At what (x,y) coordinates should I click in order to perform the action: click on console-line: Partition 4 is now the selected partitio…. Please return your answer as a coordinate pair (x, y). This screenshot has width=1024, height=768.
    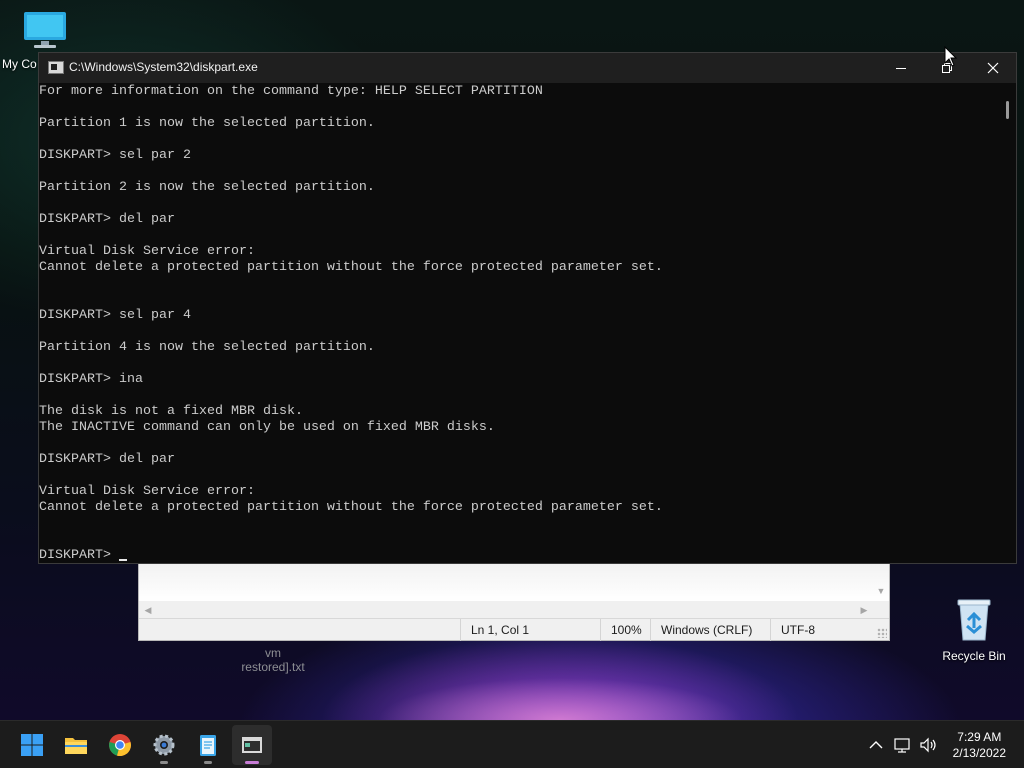
    Looking at the image, I should click on (207, 347).